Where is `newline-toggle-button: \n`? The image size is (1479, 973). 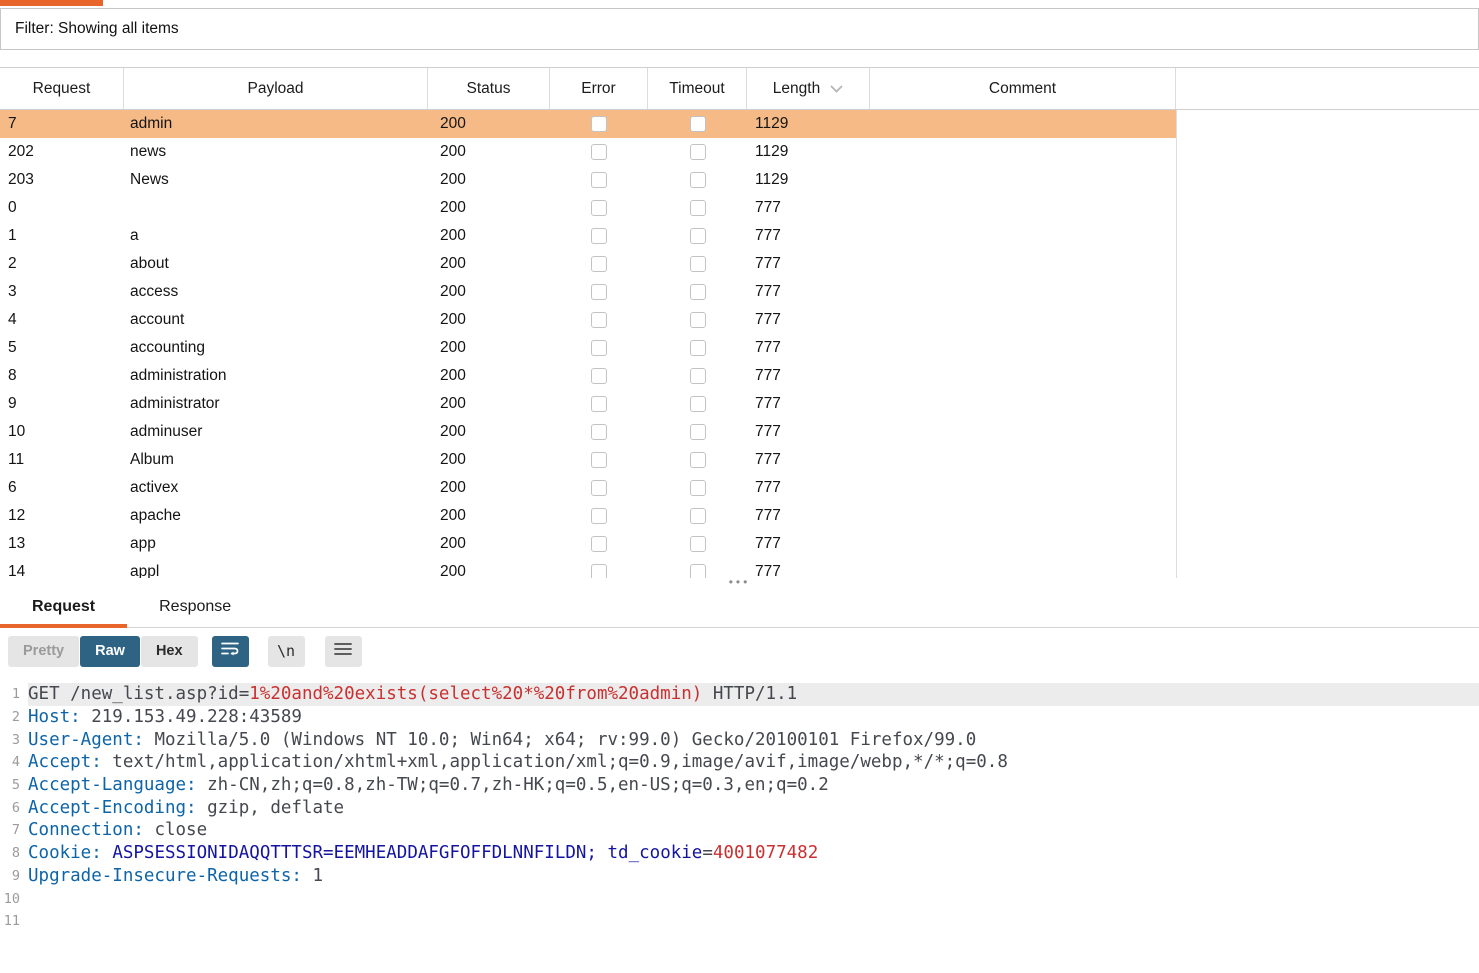
newline-toggle-button: \n is located at coordinates (286, 651).